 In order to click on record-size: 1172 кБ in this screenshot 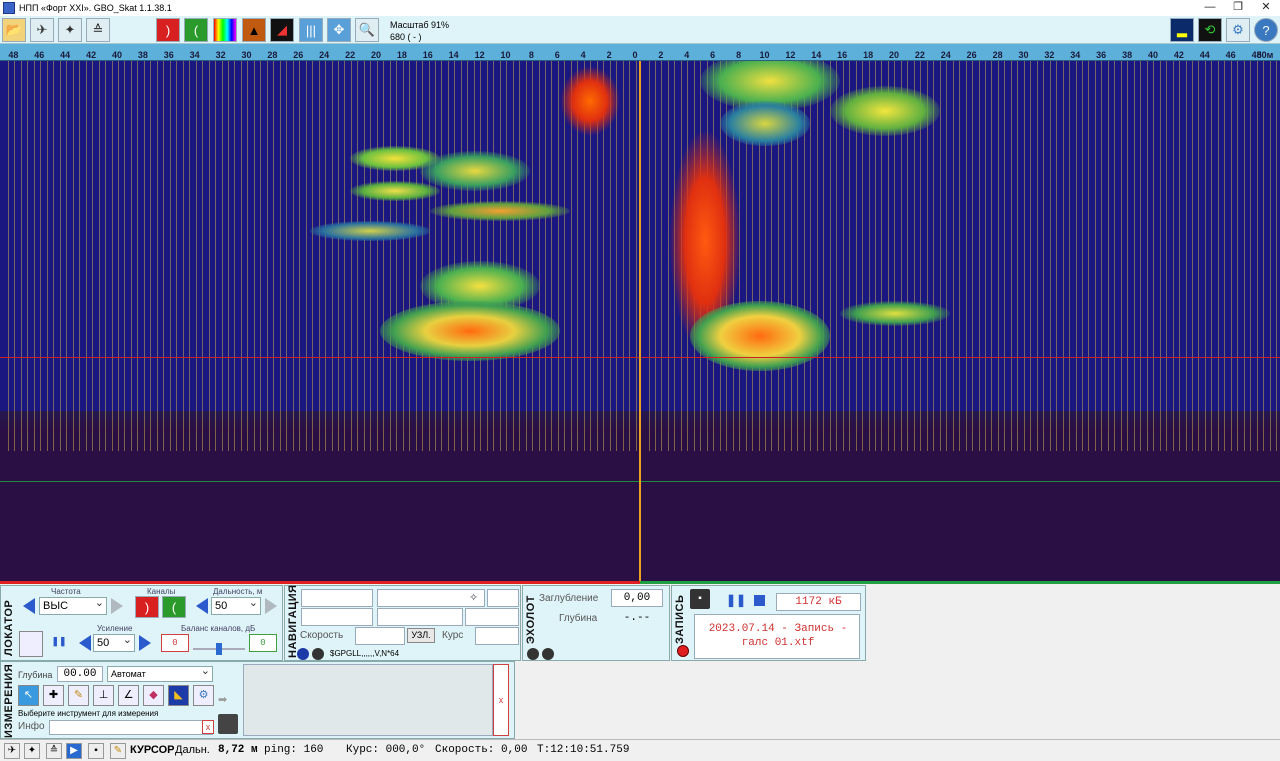, I will do `click(818, 602)`.